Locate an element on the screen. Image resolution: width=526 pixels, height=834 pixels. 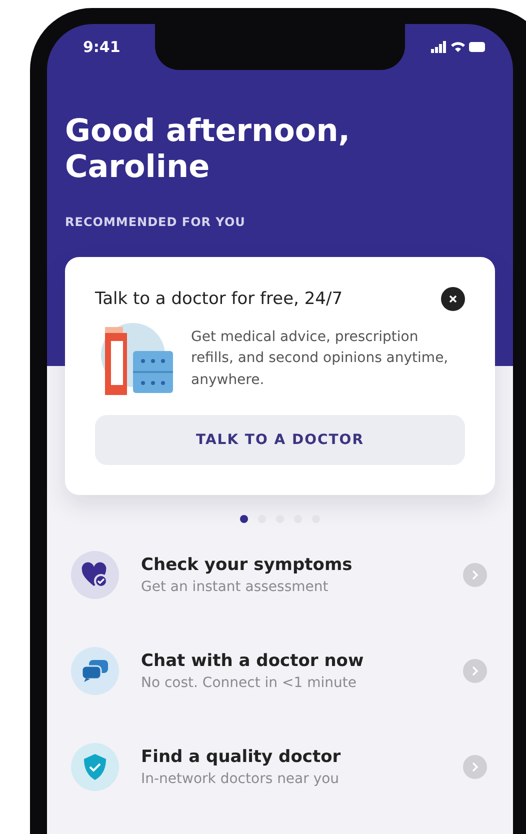
status-time: 9:41 is located at coordinates (101, 47).